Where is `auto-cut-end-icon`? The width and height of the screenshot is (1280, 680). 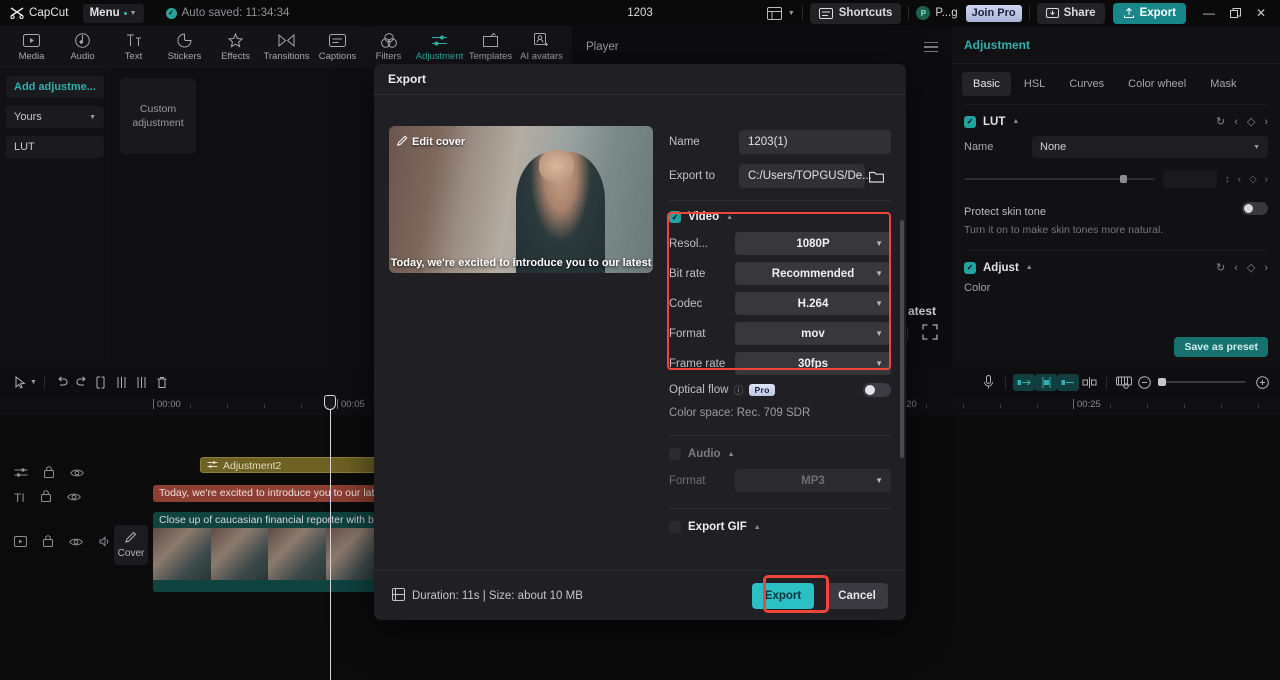 auto-cut-end-icon is located at coordinates (1068, 382).